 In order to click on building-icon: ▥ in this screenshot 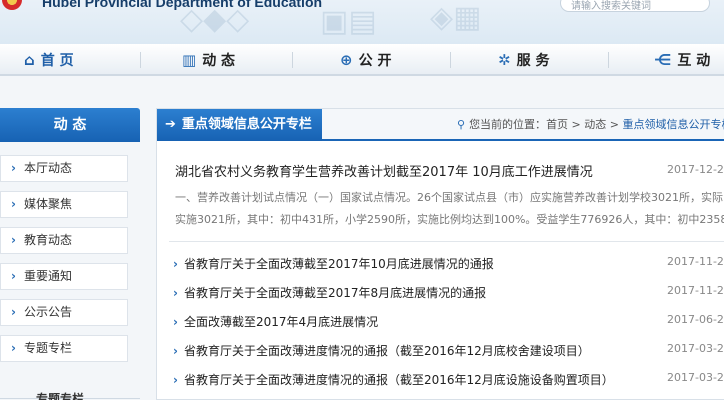, I will do `click(189, 60)`.